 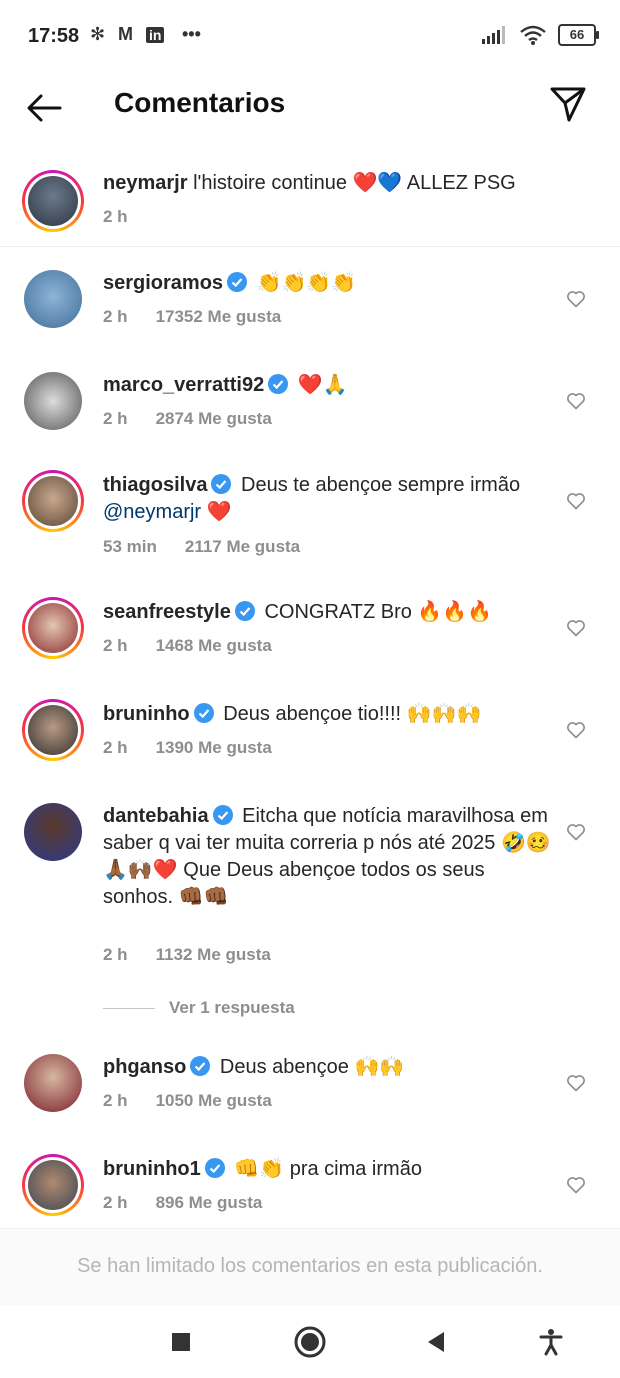 I want to click on comment-body: phganso Deus abençoe 🙌🙌, so click(x=323, y=1067).